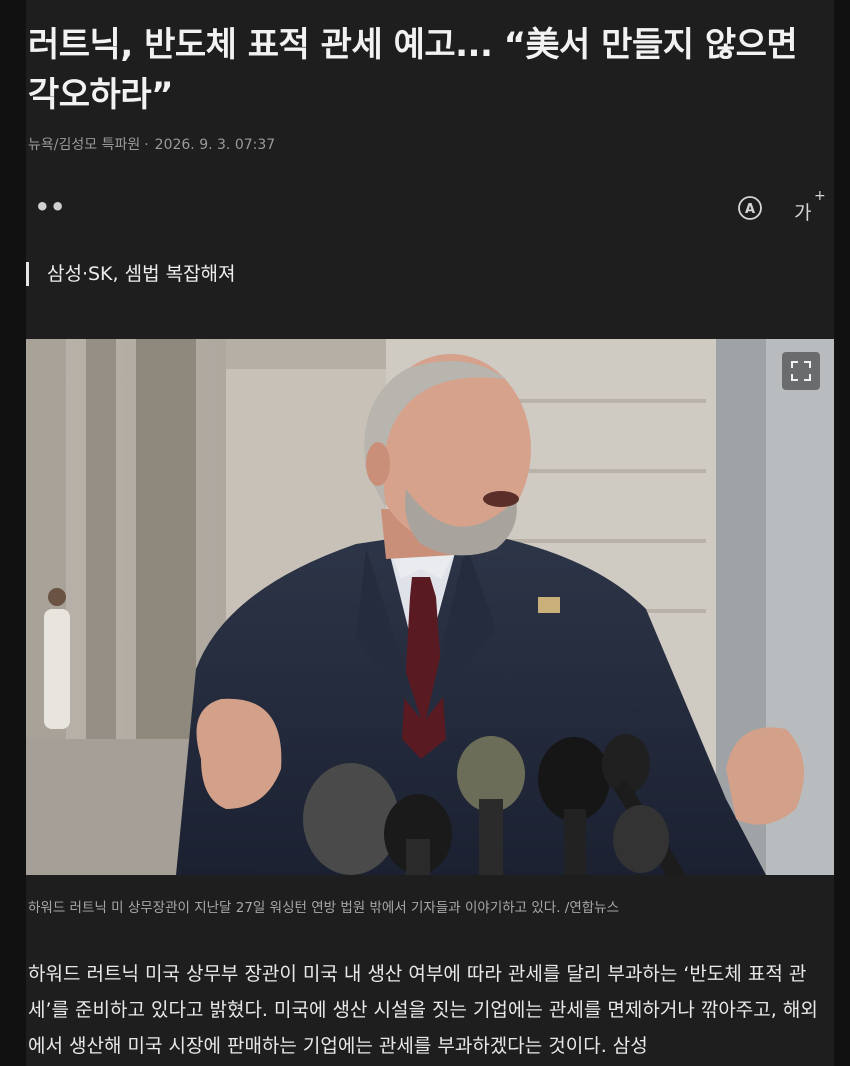  Describe the element at coordinates (215, 145) in the screenshot. I see `byline-date: 2026. 9. 3. 07:37` at that location.